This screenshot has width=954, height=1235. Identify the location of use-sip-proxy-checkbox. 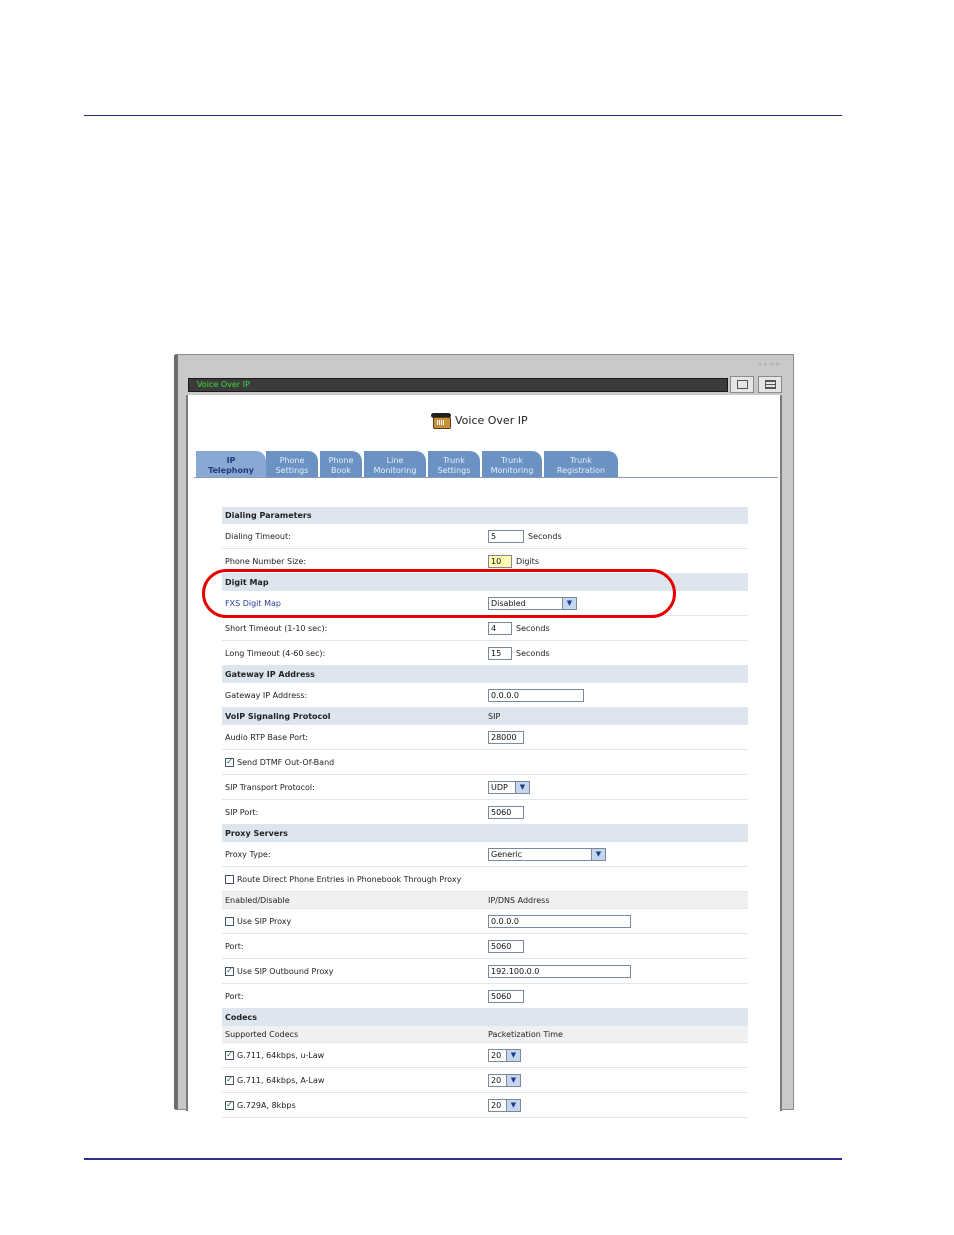
(229, 921).